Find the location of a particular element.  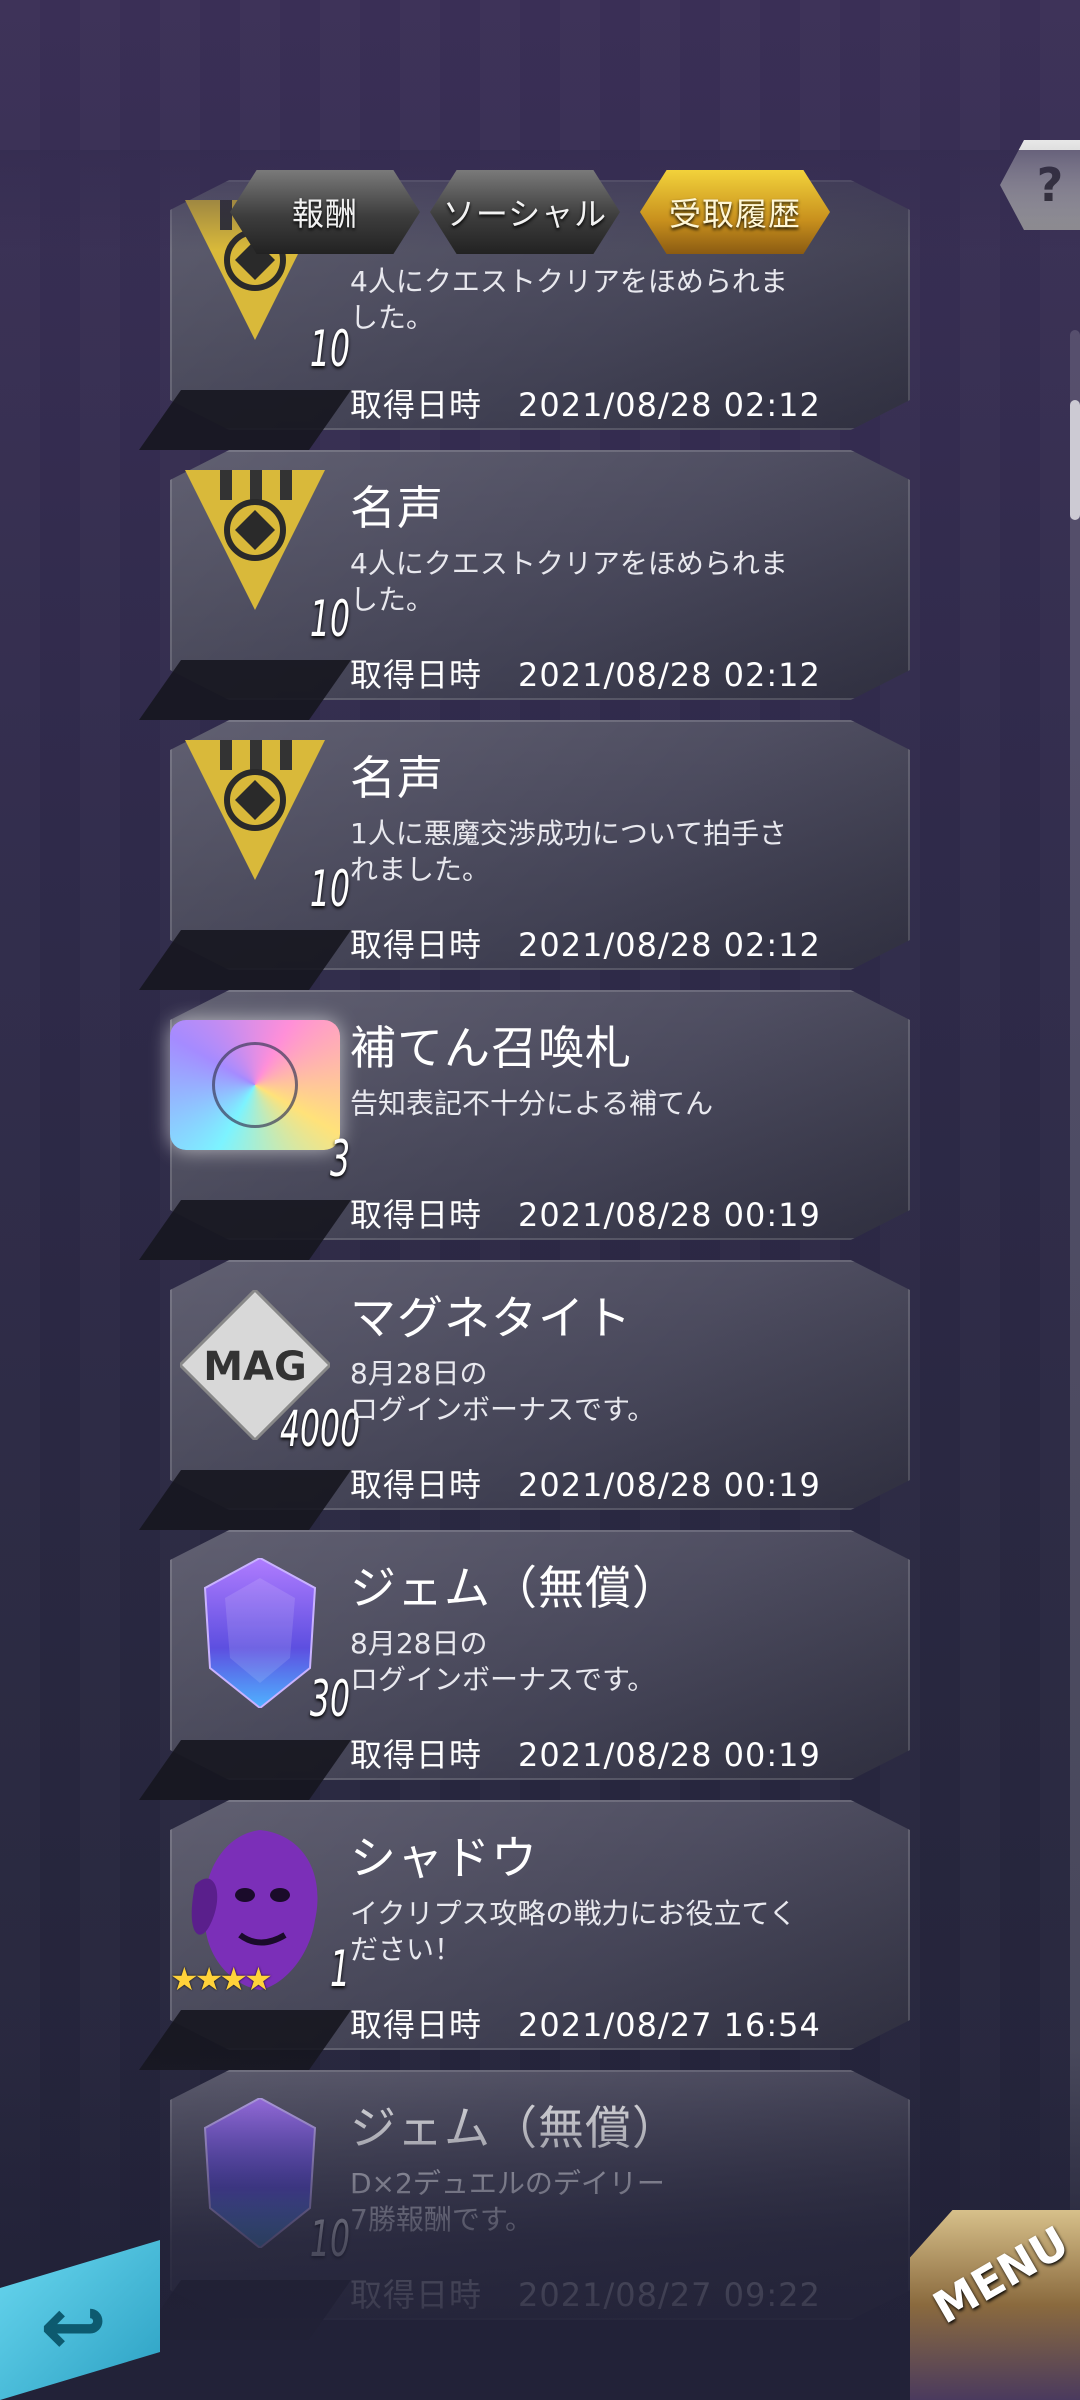

item-description: 1人に悪魔交渉成功について拍手さ れました。 is located at coordinates (568, 851).